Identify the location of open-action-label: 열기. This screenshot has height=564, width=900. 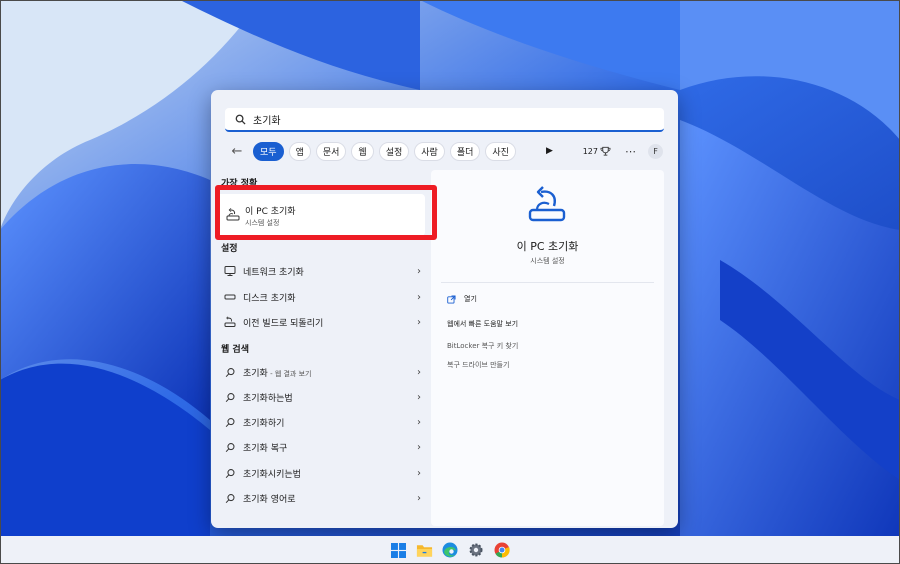
(470, 299).